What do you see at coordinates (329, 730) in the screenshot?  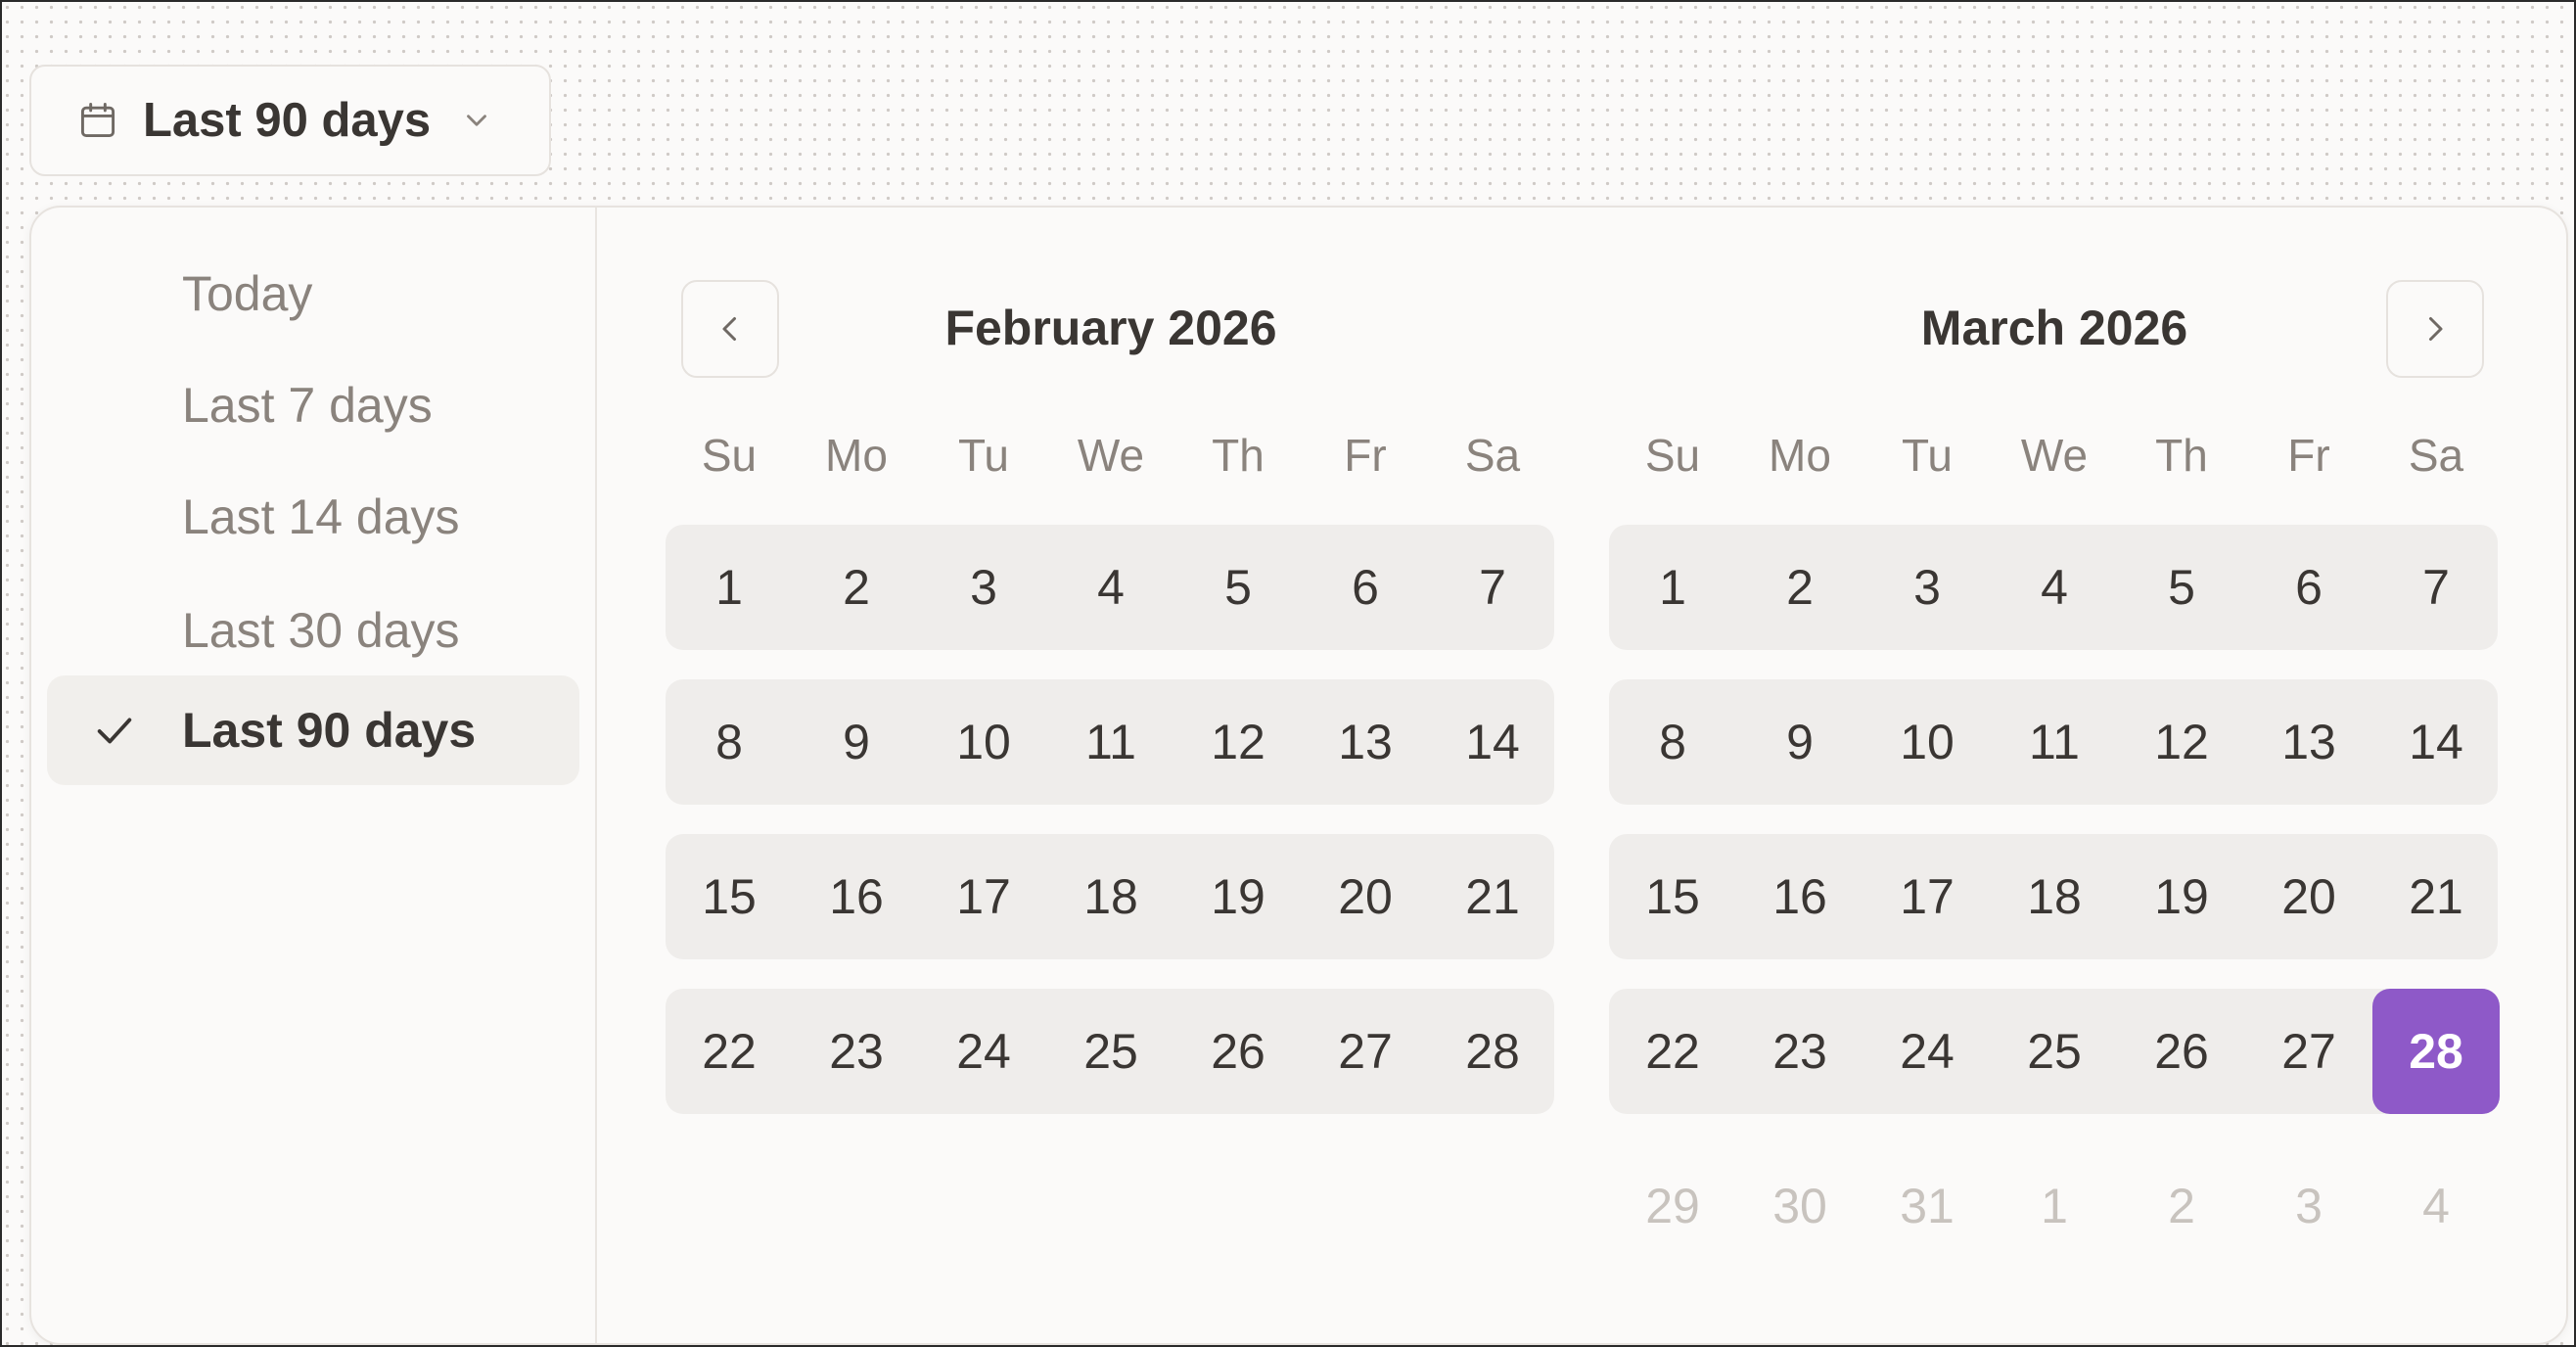 I see `preset-label: Last 90 days` at bounding box center [329, 730].